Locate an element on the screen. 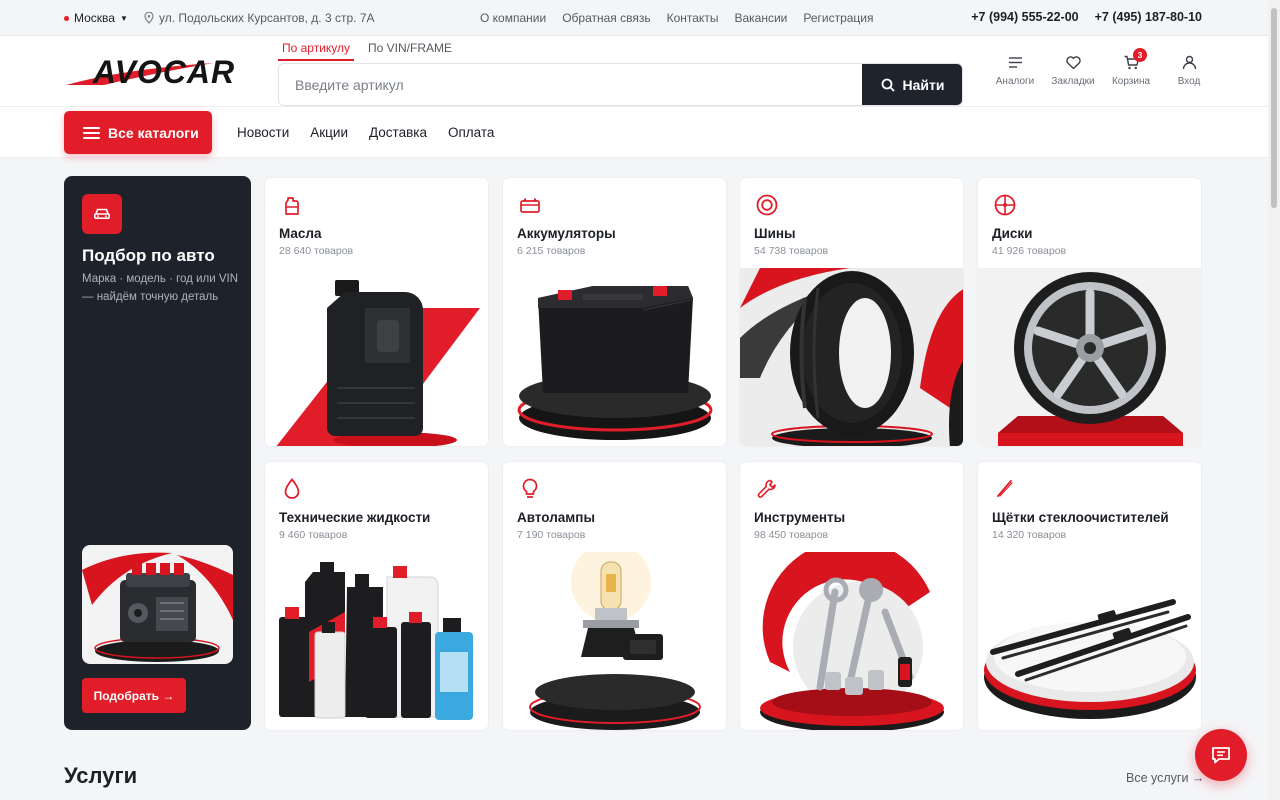 This screenshot has height=800, width=1280. category-count: 54 738 товаров is located at coordinates (791, 251).